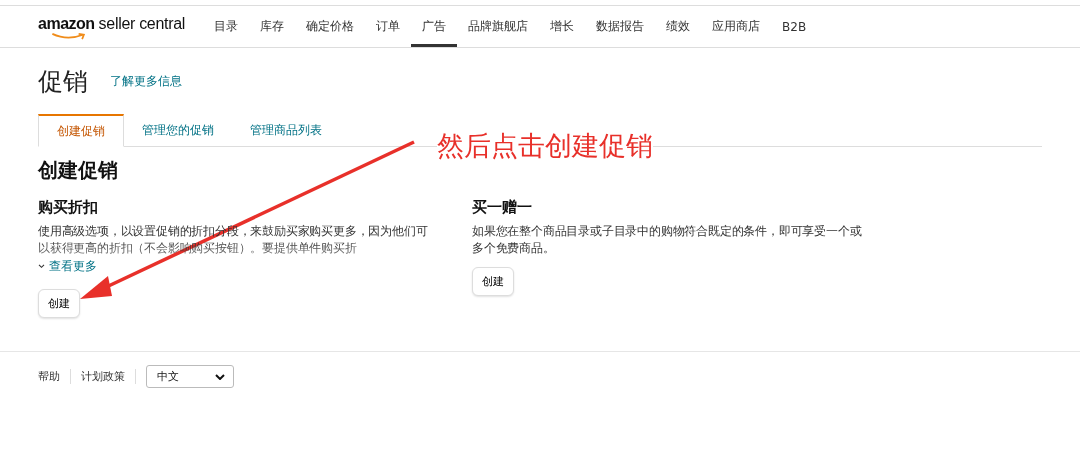  Describe the element at coordinates (794, 26) in the screenshot. I see `nav-tab: B2B` at that location.